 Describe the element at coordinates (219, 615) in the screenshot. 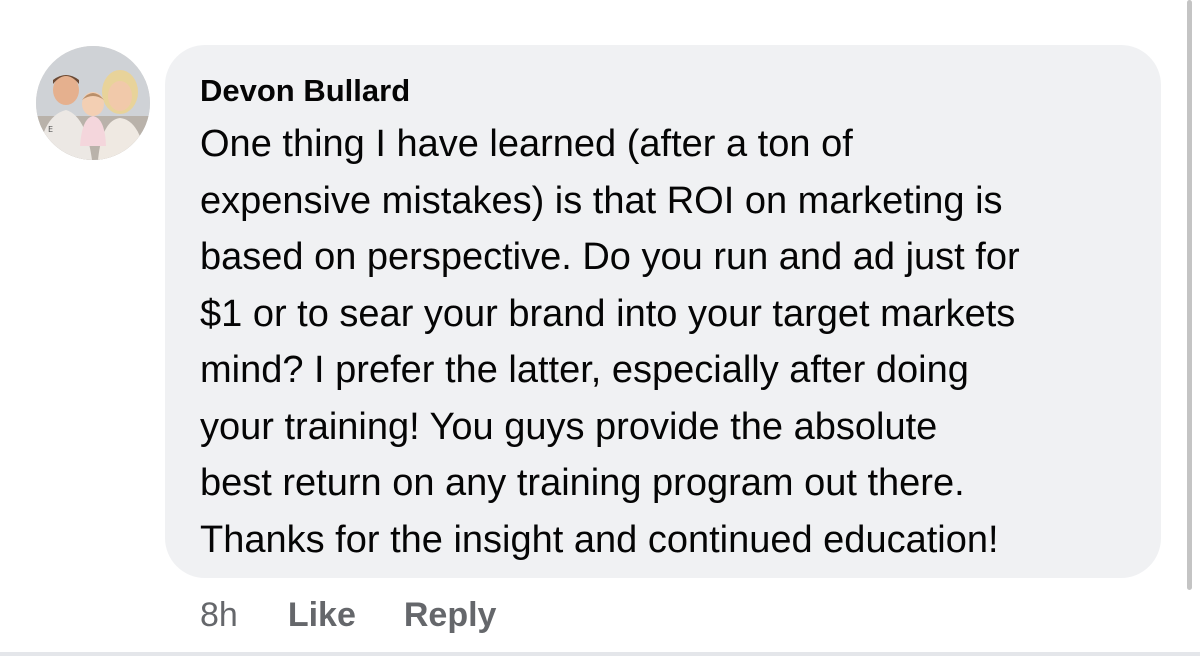

I see `comment-timestamp: 8h` at that location.